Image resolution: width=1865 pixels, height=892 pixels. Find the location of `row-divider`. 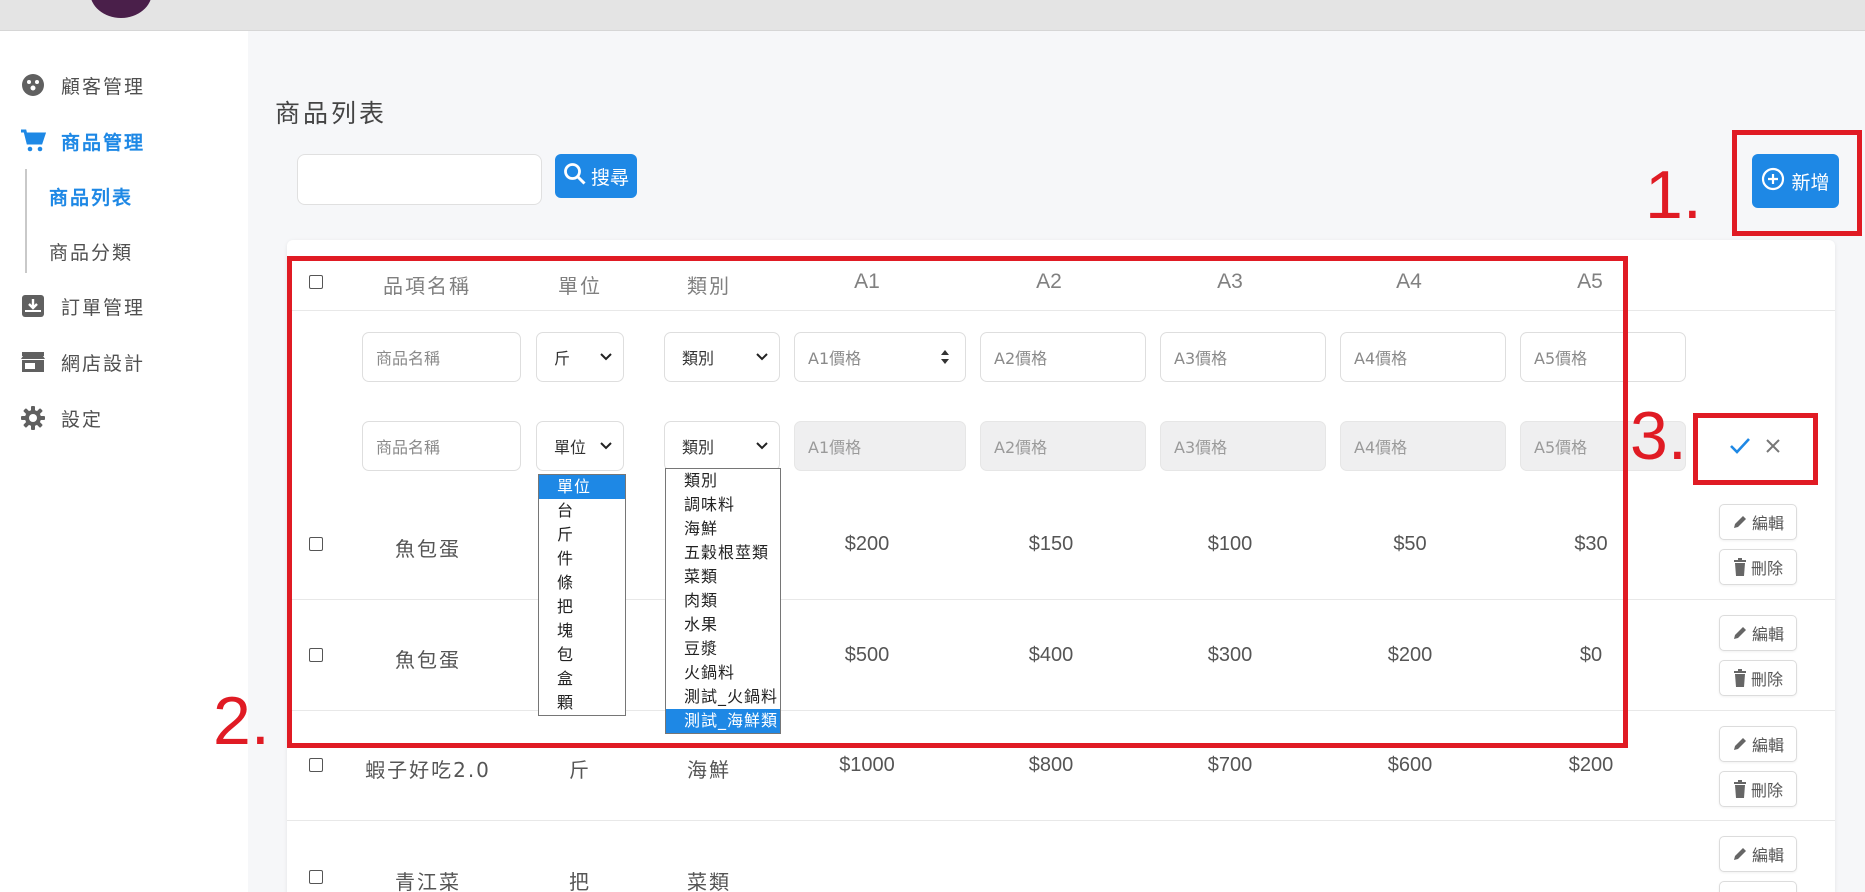

row-divider is located at coordinates (1061, 820).